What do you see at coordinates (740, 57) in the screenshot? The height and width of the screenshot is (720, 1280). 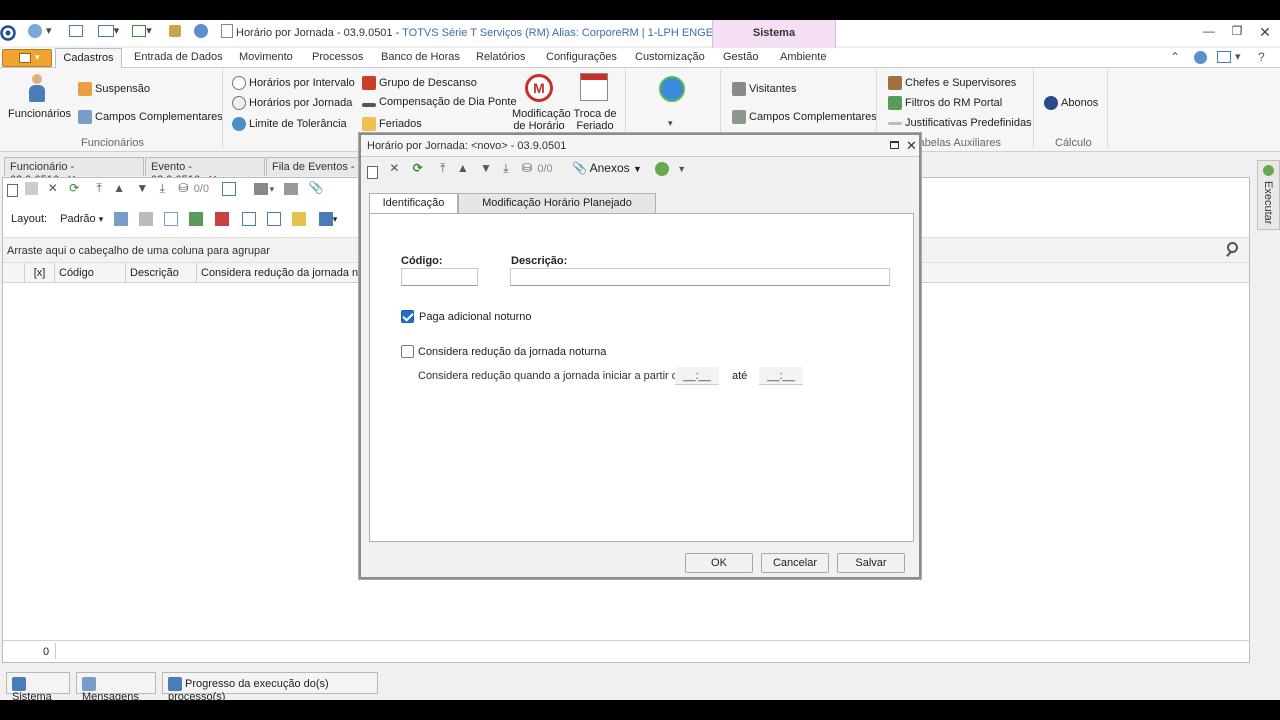 I see `tab-gestao: Gestão` at bounding box center [740, 57].